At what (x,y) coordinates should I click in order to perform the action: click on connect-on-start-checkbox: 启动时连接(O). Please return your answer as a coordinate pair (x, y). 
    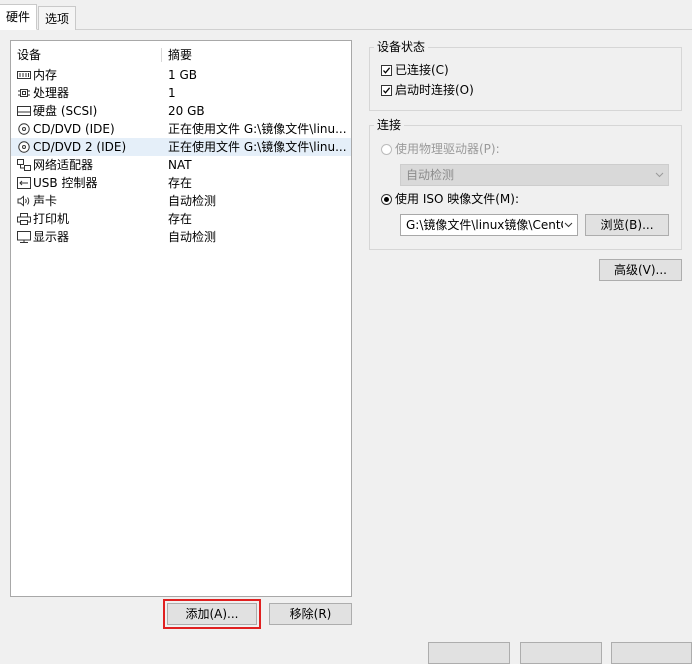
    Looking at the image, I should click on (427, 90).